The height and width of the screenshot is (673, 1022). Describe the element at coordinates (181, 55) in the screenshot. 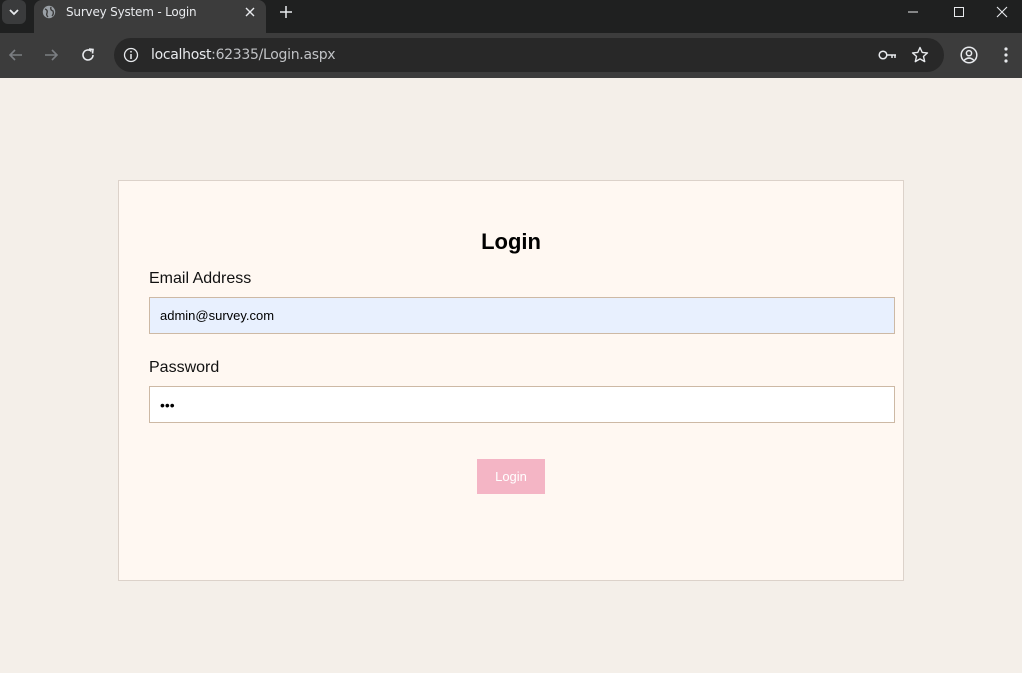

I see `url-host: localhost` at that location.